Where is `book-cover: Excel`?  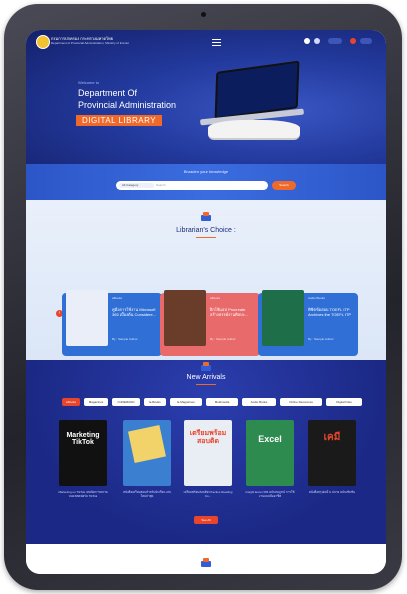
book-cover: Excel is located at coordinates (270, 453).